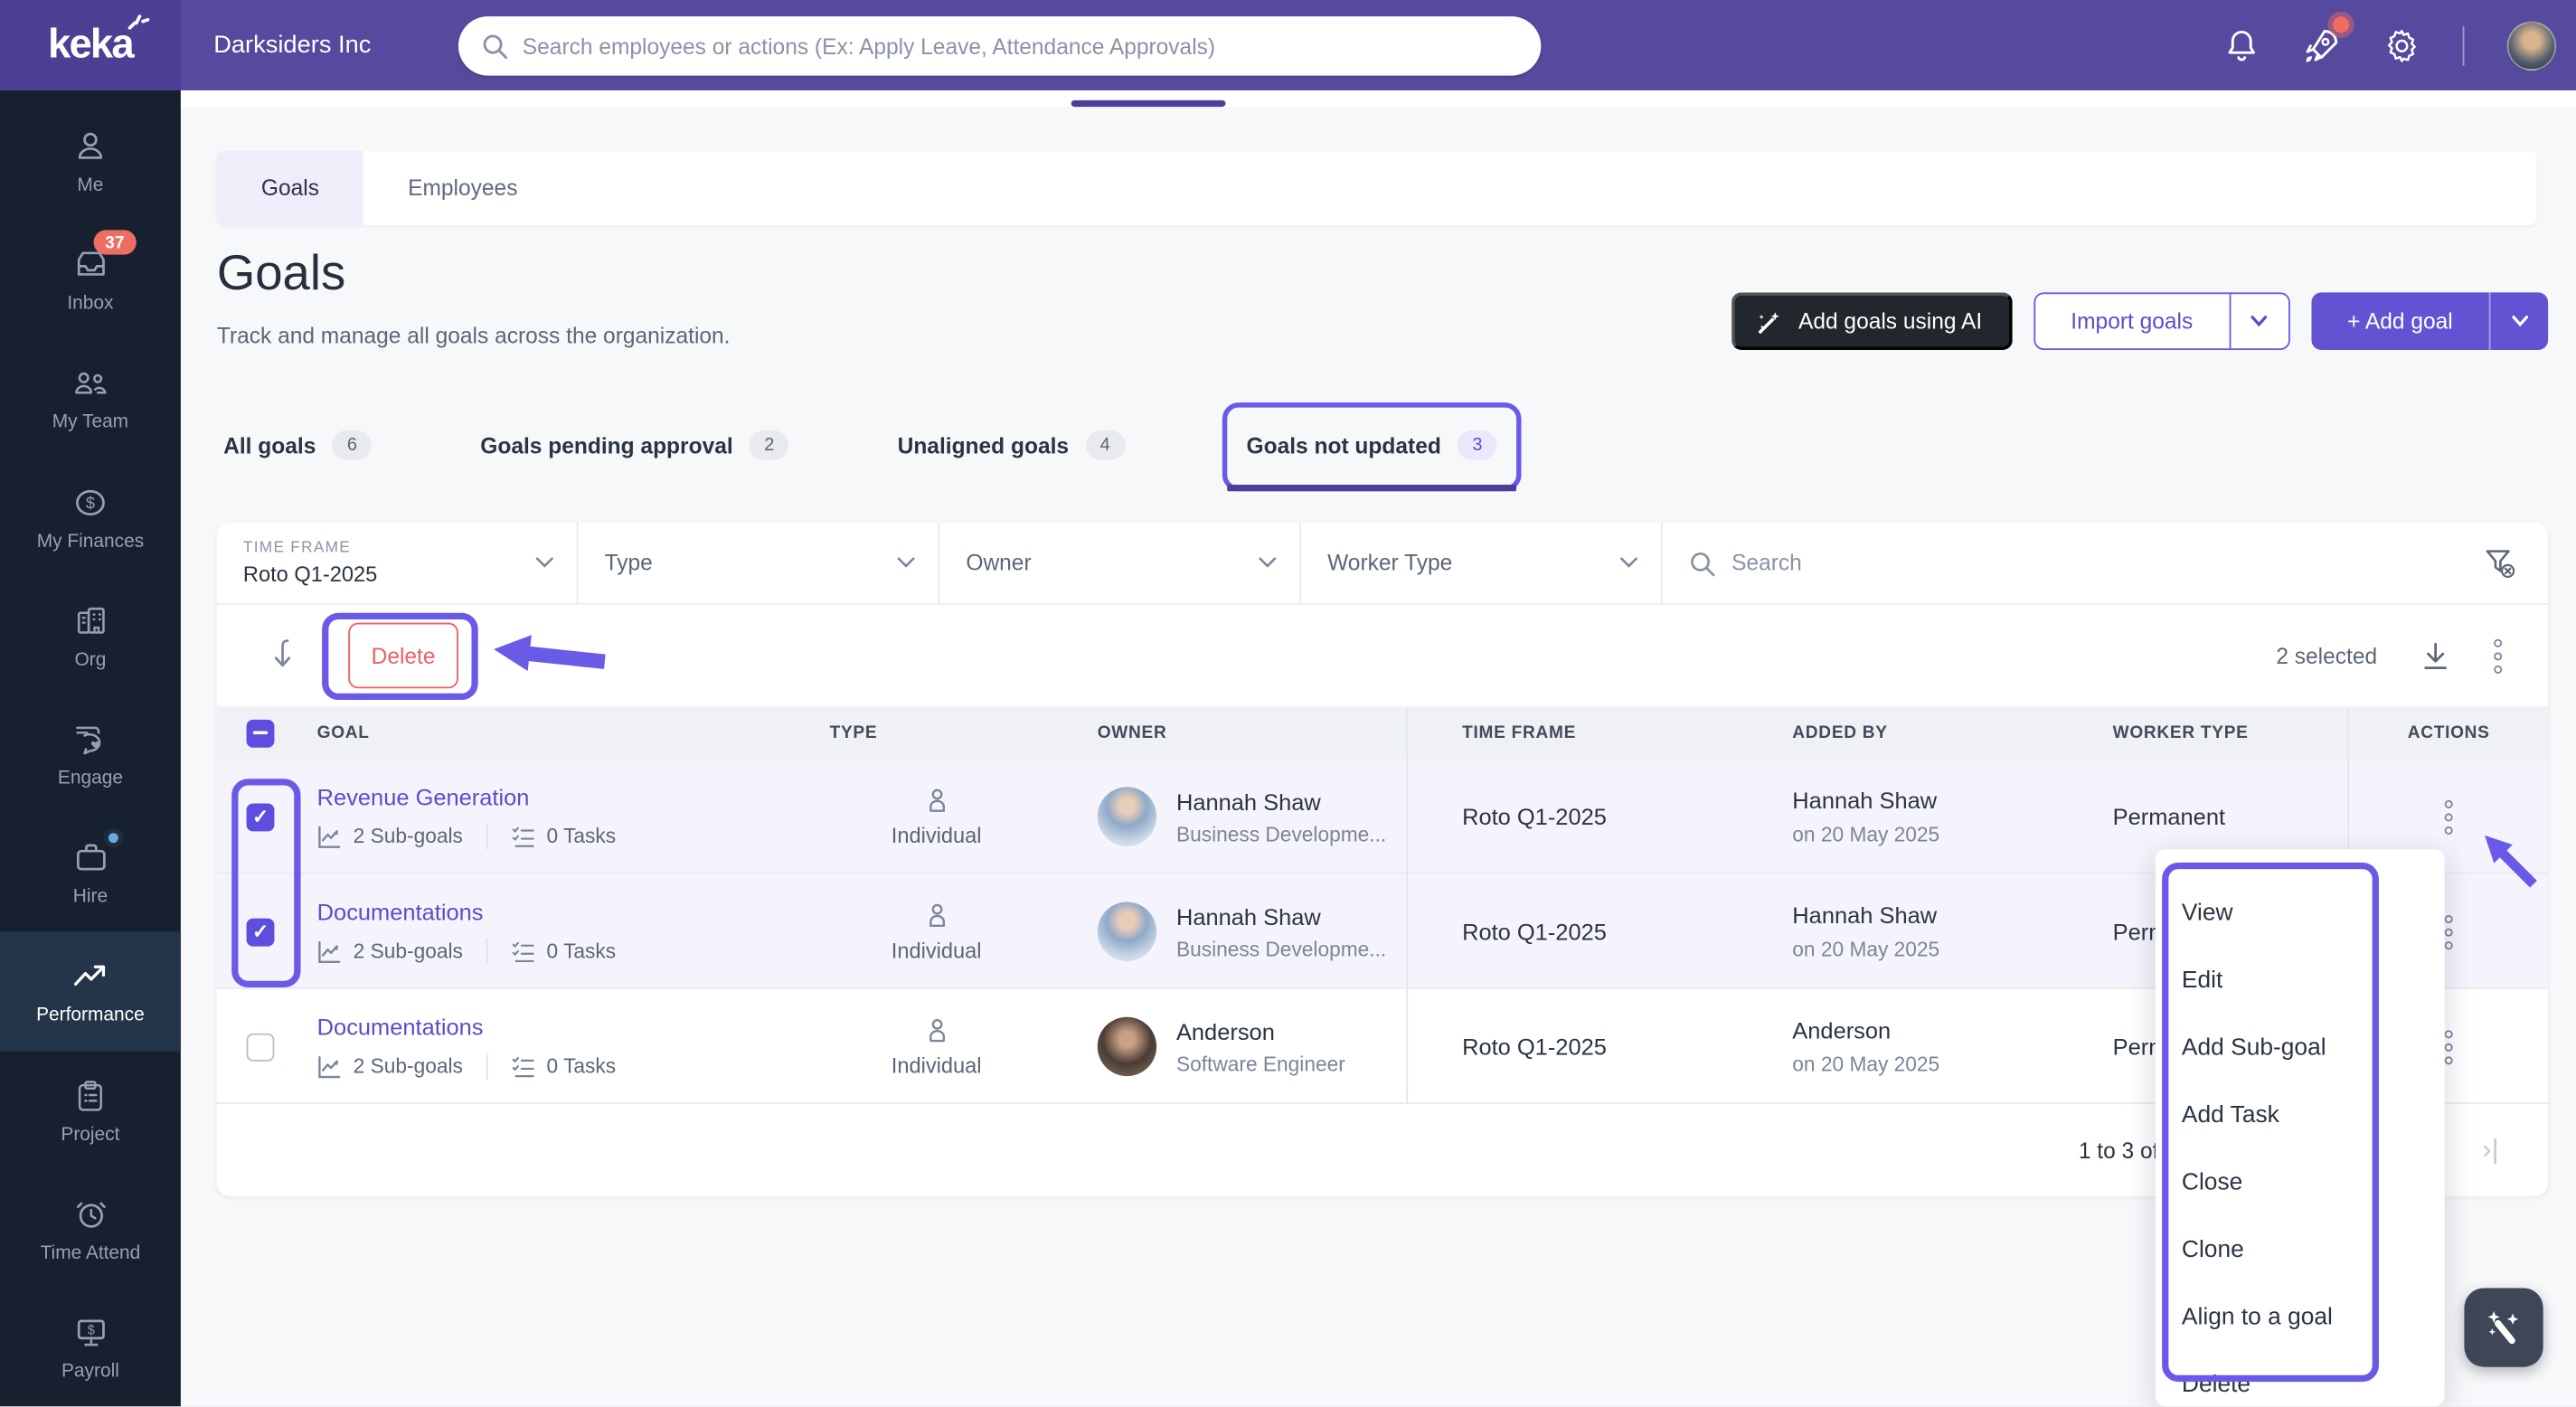  What do you see at coordinates (398, 562) in the screenshot?
I see `time-frame-filter: TIME FRAME Roto Q1-2025` at bounding box center [398, 562].